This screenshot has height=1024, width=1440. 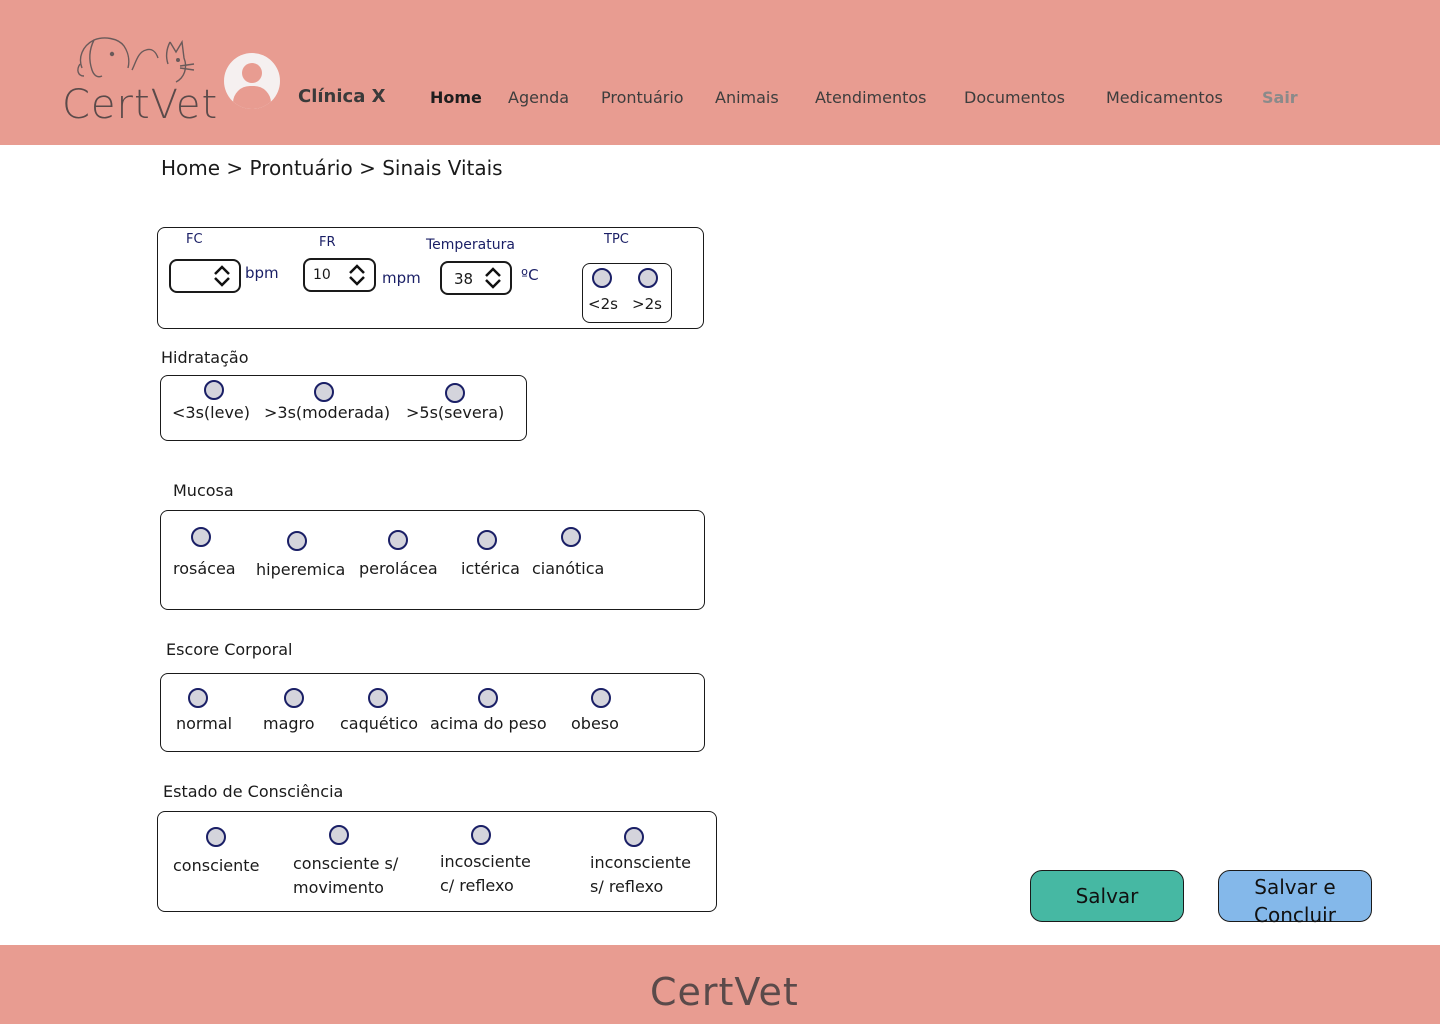 I want to click on fc-unit: bpm, so click(x=262, y=273).